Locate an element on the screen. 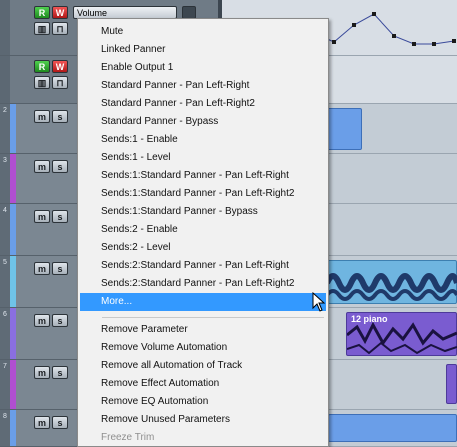  midi-event is located at coordinates (392, 428).